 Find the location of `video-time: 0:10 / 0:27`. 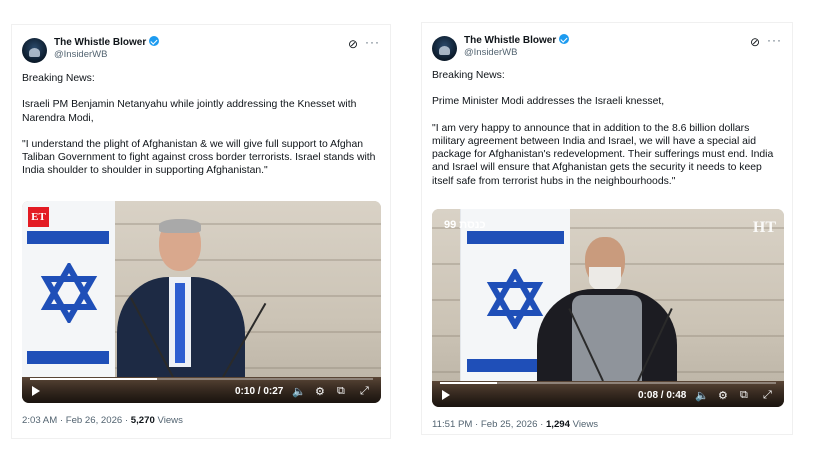

video-time: 0:10 / 0:27 is located at coordinates (259, 391).